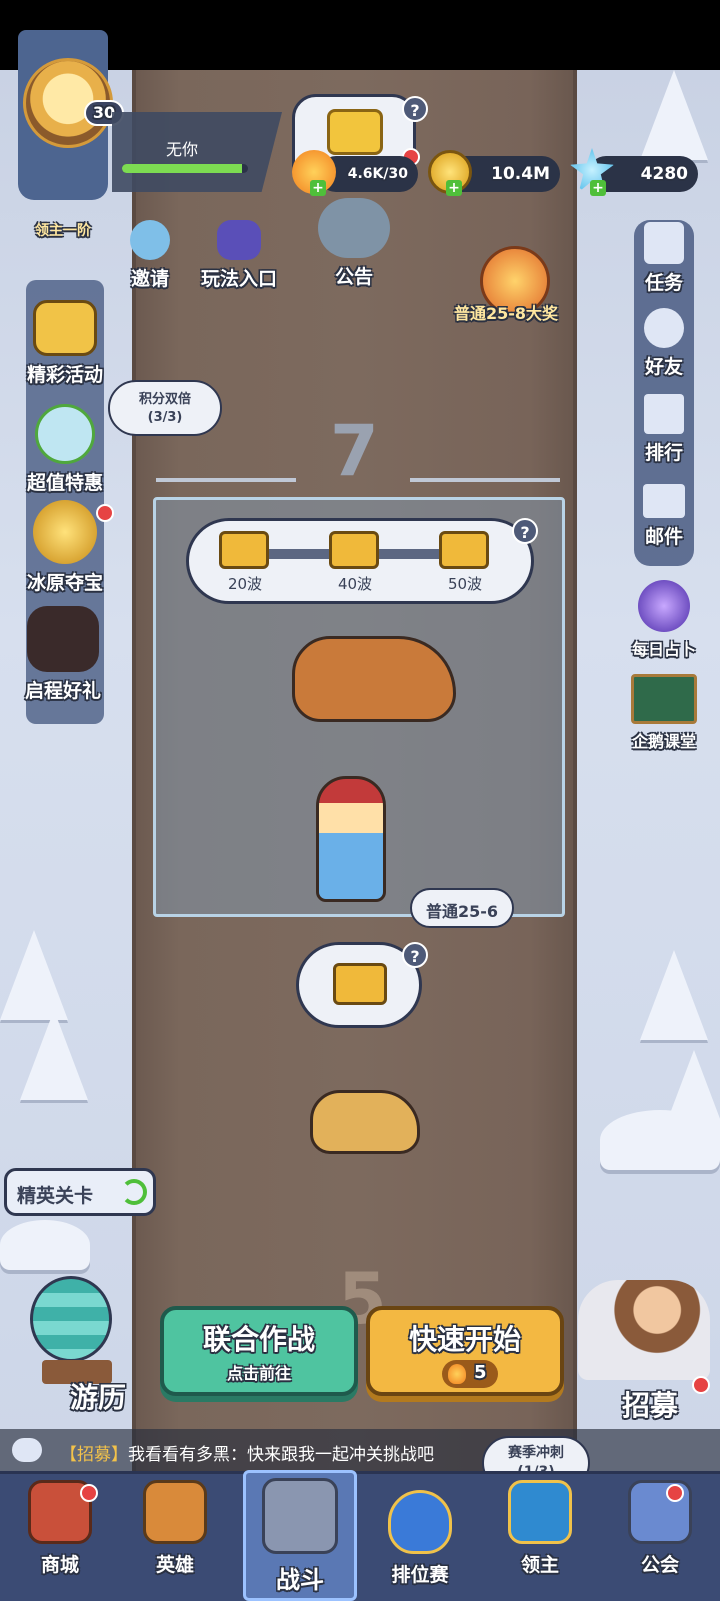 The image size is (720, 1601). I want to click on nav-shop: 商城, so click(60, 1528).